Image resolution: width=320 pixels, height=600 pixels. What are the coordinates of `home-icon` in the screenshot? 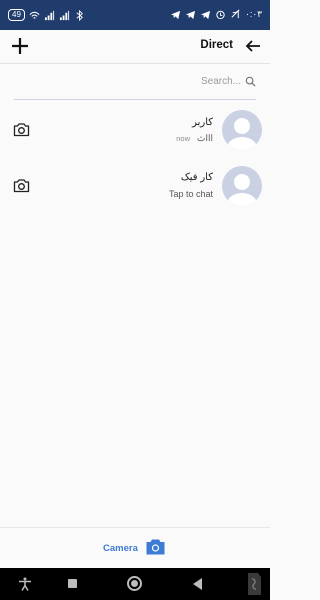 It's located at (134, 583).